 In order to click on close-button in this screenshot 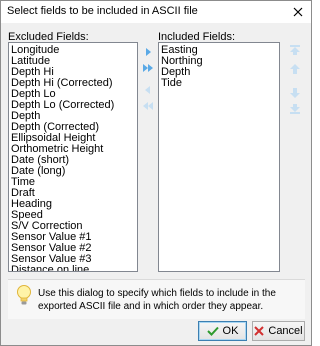, I will do `click(298, 12)`.